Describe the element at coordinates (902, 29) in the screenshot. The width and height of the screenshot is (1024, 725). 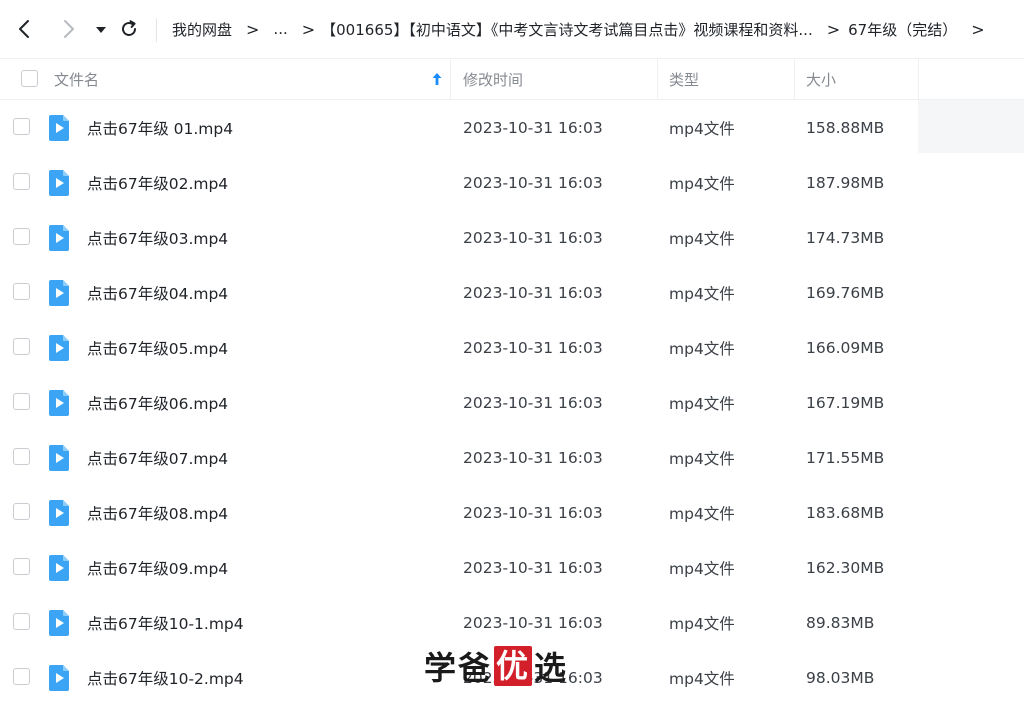
I see `breadcrumb-item-current-folder: 67年级（完结）` at that location.